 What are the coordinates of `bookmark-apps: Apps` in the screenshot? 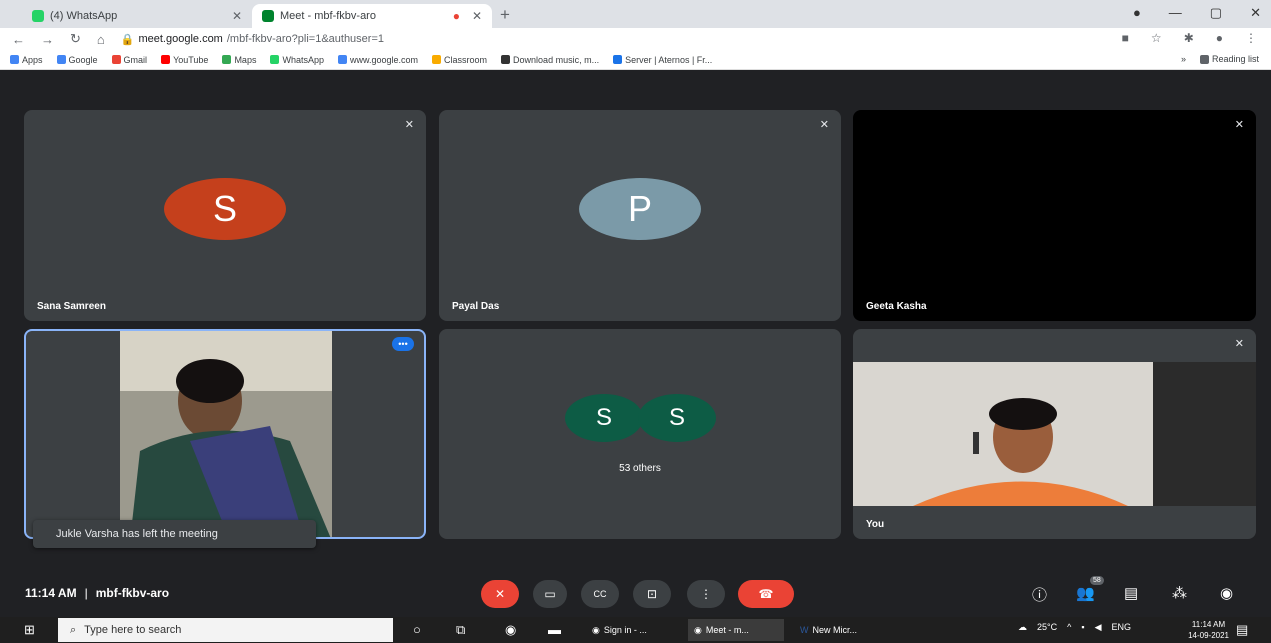 It's located at (26, 60).